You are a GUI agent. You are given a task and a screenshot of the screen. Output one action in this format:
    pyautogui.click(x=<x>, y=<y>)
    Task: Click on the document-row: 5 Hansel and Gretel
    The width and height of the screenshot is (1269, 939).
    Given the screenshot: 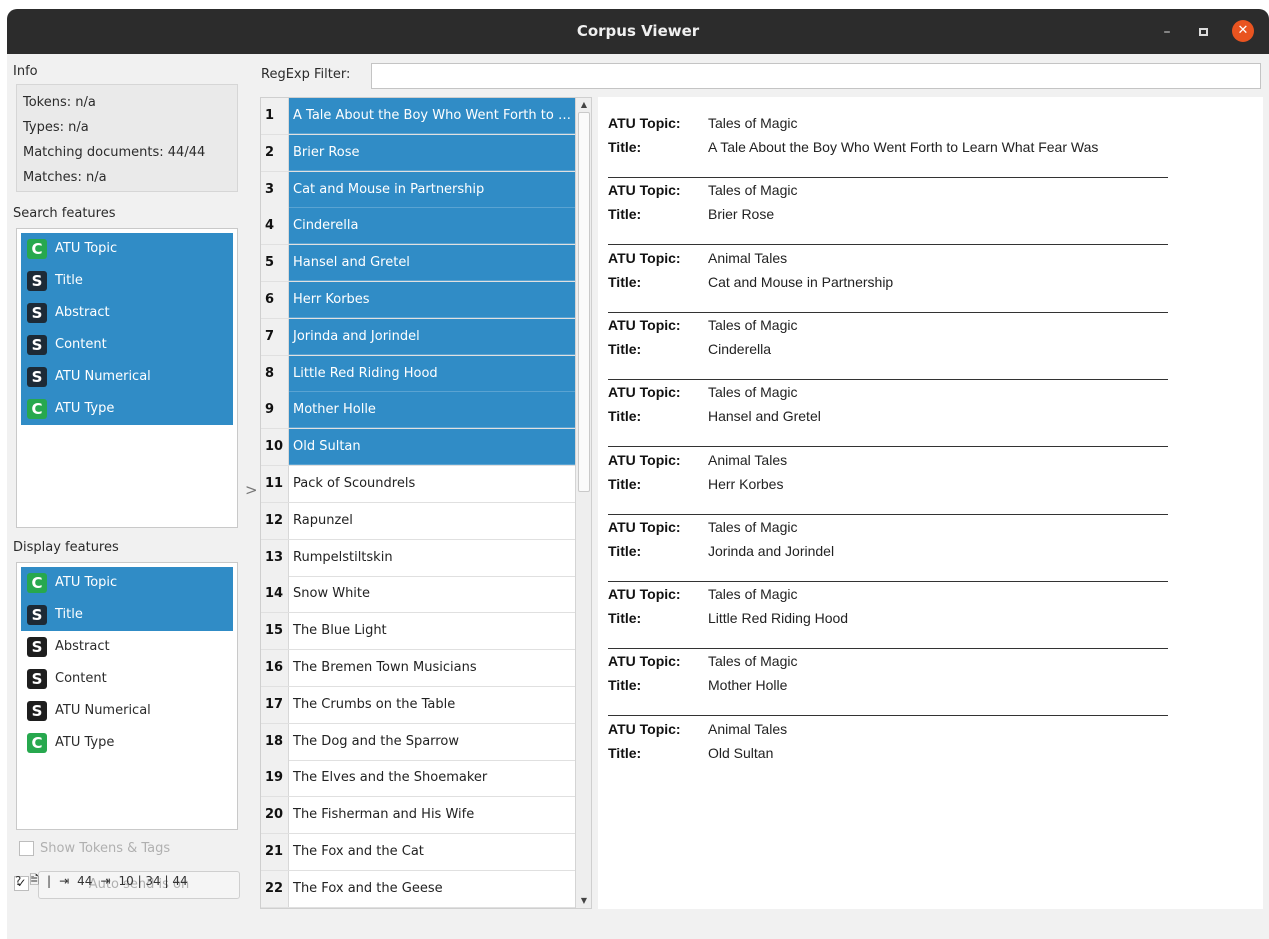 What is the action you would take?
    pyautogui.click(x=418, y=264)
    